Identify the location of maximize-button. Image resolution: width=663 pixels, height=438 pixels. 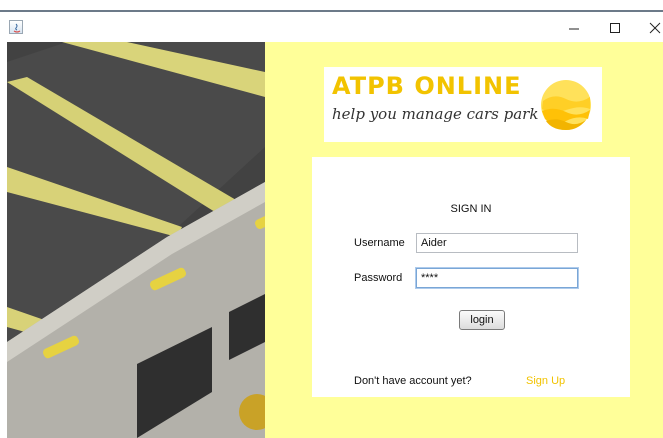
(615, 28).